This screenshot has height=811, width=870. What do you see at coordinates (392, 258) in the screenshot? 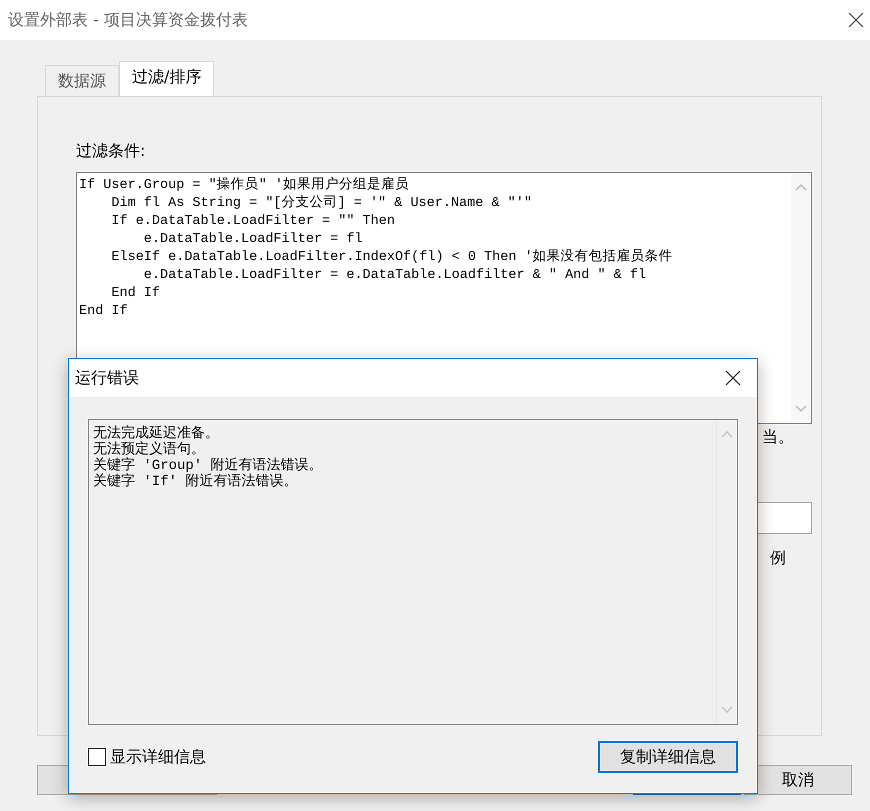
I see `code-line: ElseIf e.DataTable.LoadFilter.IndexOf(fl) < 0 Then '如果没有包括雇员条件` at bounding box center [392, 258].